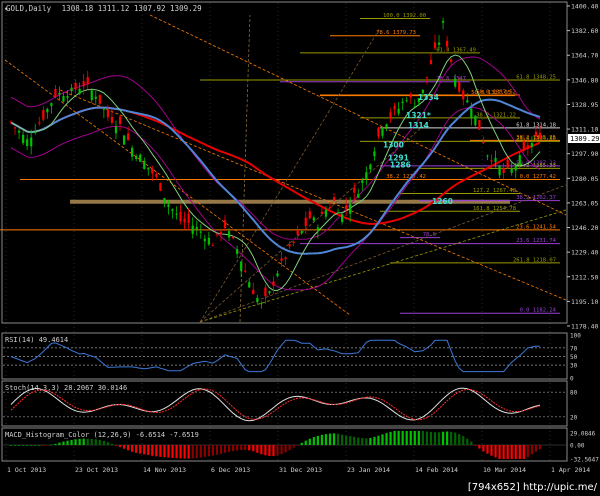 This screenshot has height=496, width=600. Describe the element at coordinates (536, 198) in the screenshot. I see `fib-level-label: 38.2 1262.37` at that location.